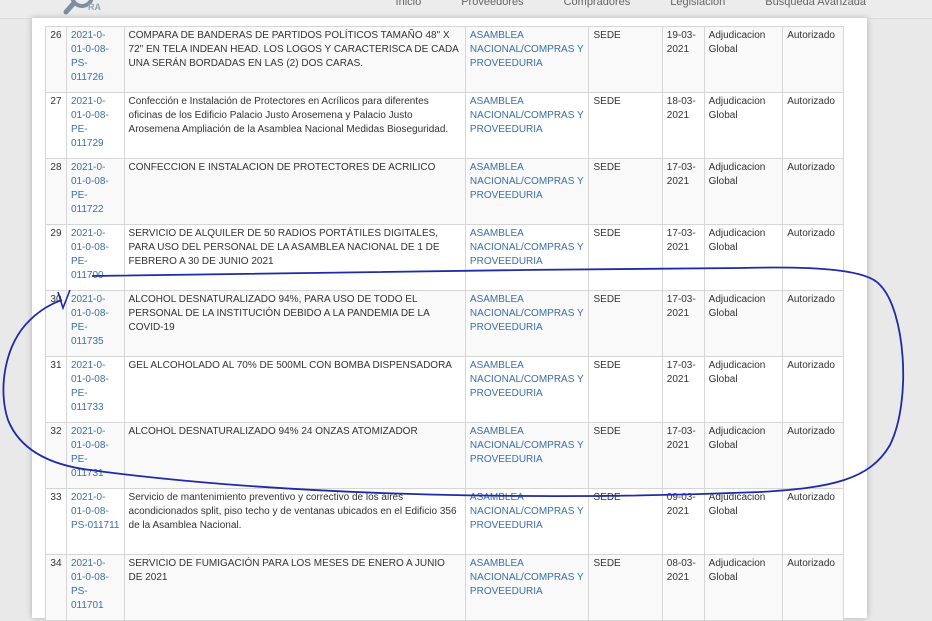 This screenshot has width=932, height=621. I want to click on row-number: 32, so click(56, 455).